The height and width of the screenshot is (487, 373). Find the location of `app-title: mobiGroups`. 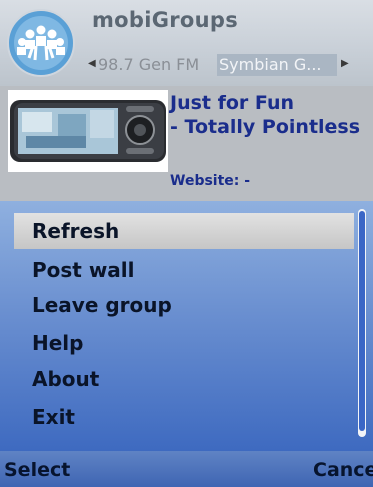

app-title: mobiGroups is located at coordinates (165, 20).